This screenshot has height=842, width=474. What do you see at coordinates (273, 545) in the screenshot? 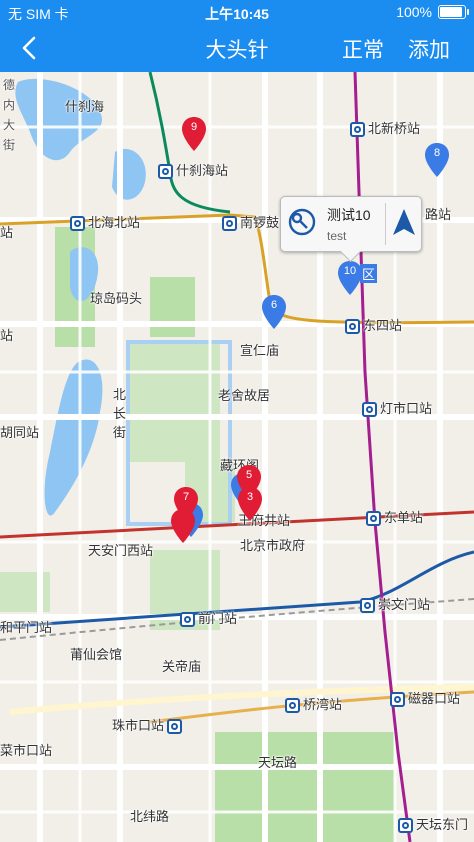
I see `map-label: 北京市政府` at bounding box center [273, 545].